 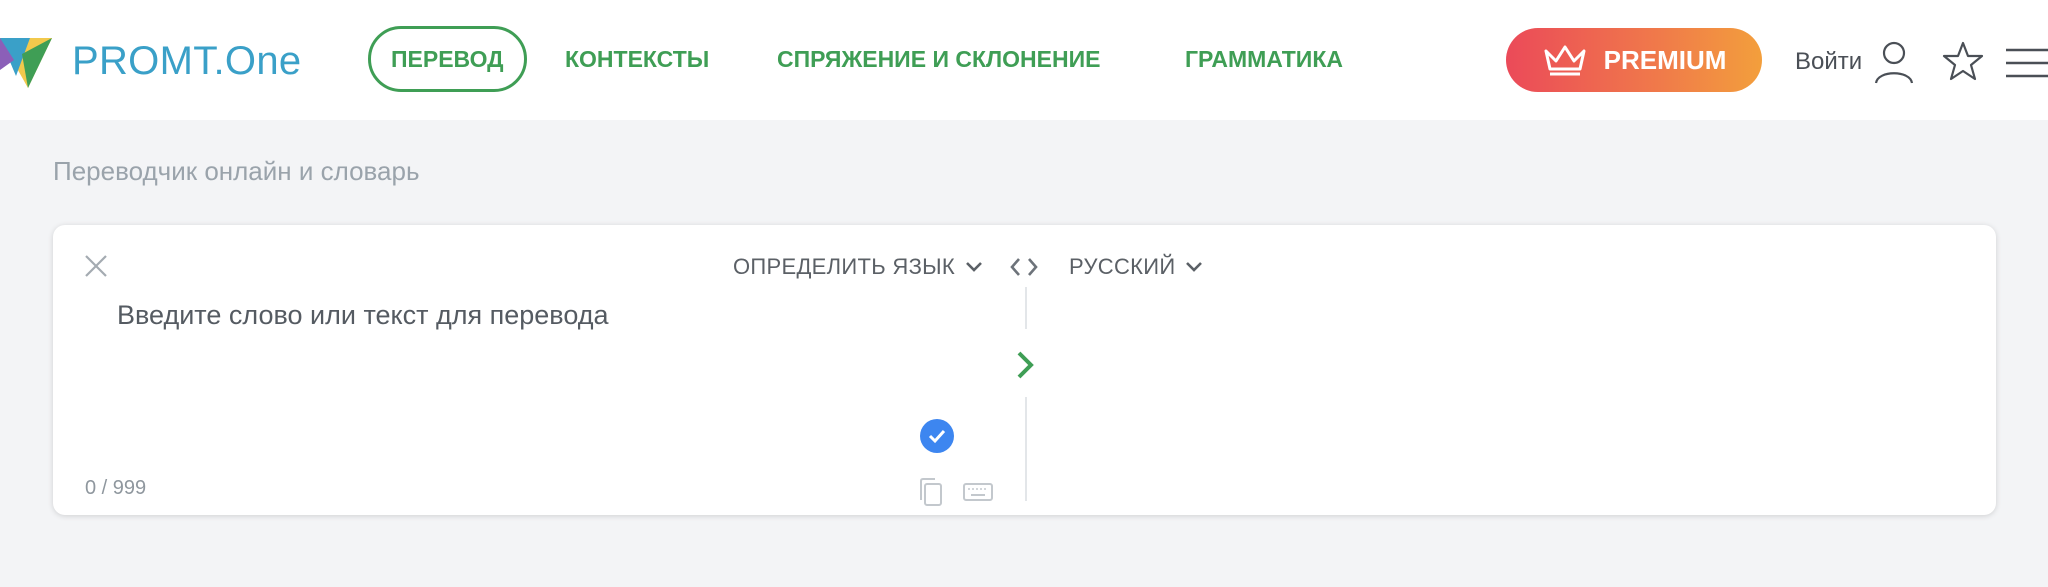 I want to click on chevron-right-icon, so click(x=1026, y=365).